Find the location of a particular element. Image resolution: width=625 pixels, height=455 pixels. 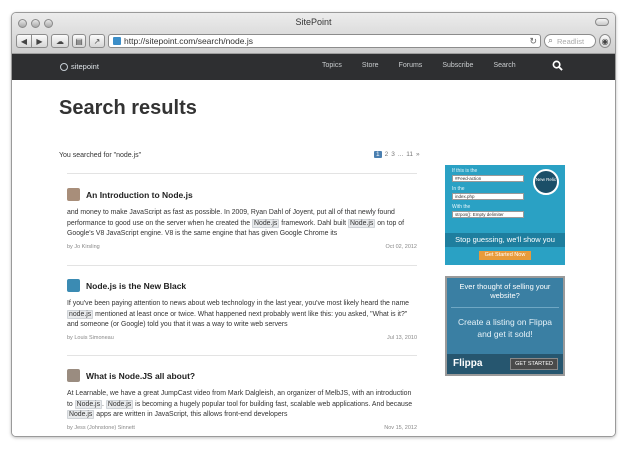

result-title: An Introduction to Node.js is located at coordinates (139, 195).